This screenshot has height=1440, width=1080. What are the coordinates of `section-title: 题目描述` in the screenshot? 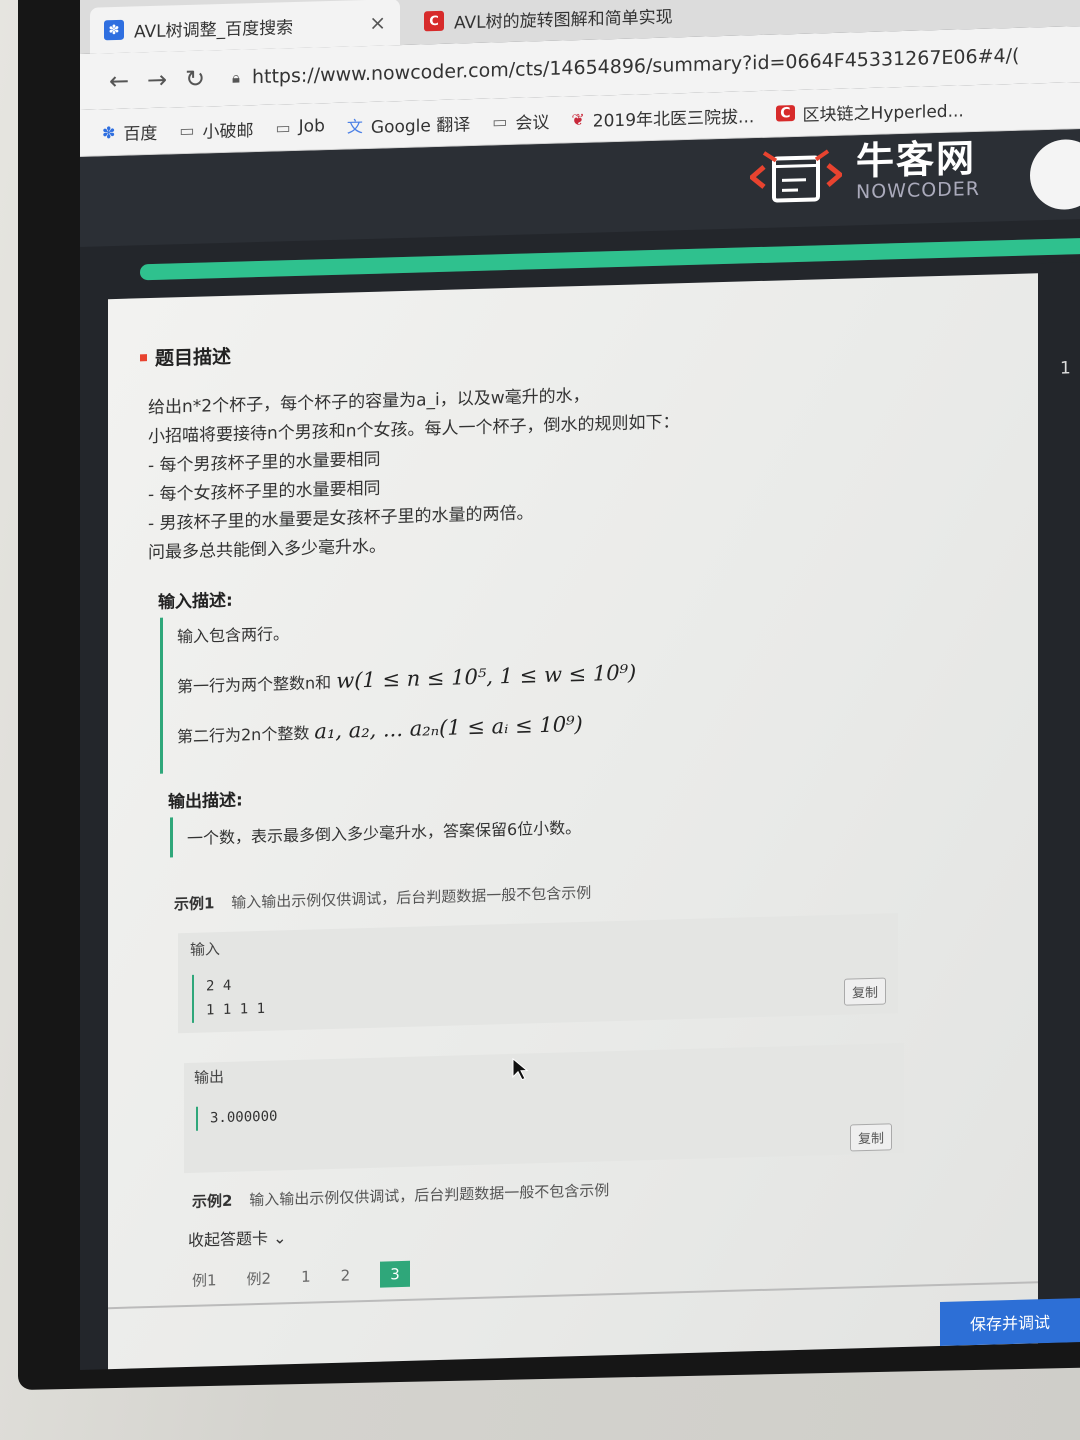 It's located at (185, 357).